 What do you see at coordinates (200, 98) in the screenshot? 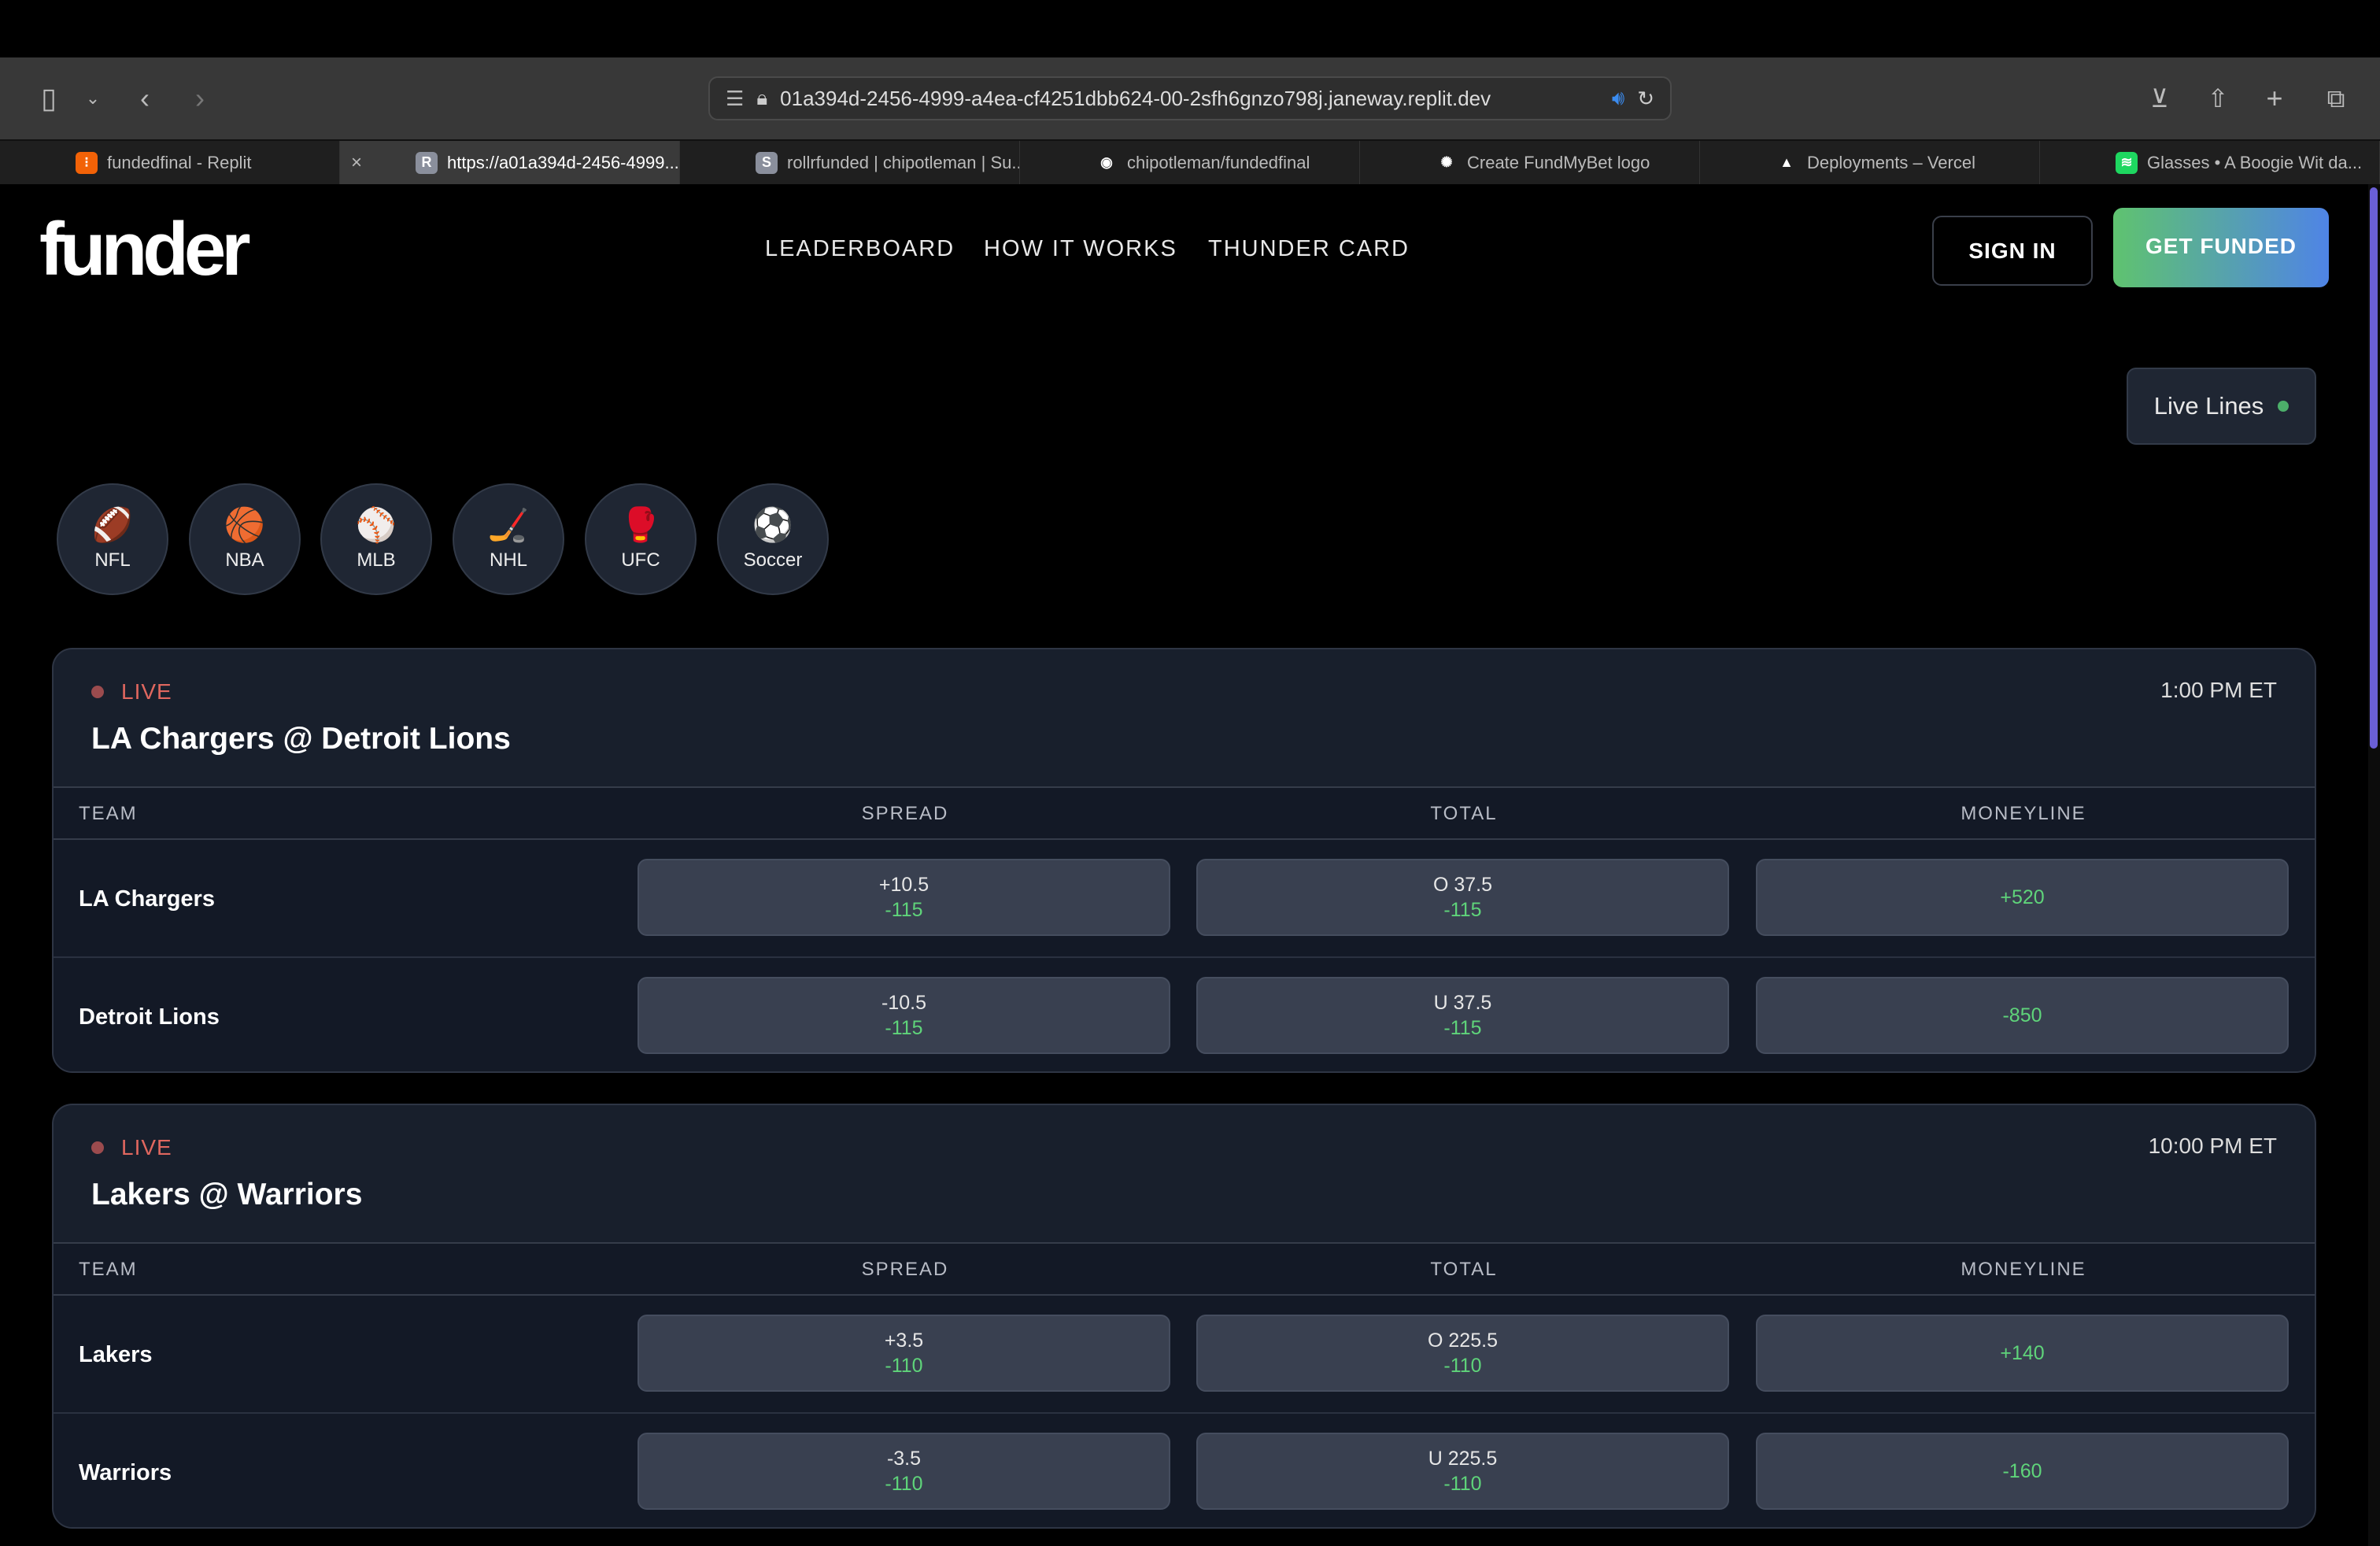
I see `forward-icon: ›` at bounding box center [200, 98].